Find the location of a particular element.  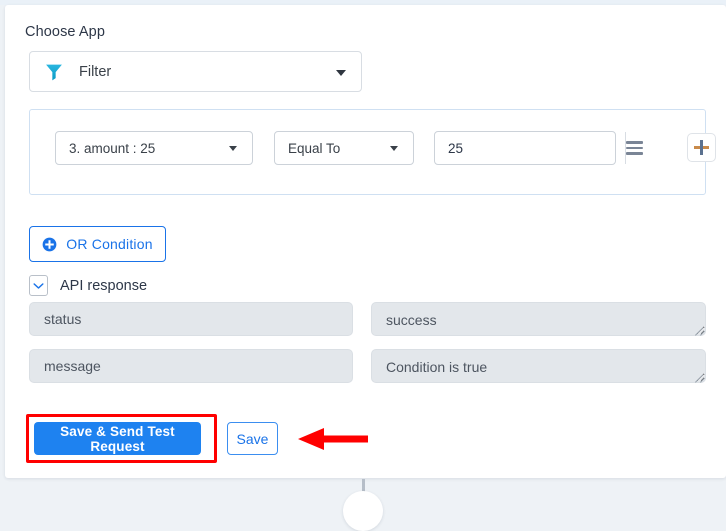

plus-circle-icon is located at coordinates (49, 244).